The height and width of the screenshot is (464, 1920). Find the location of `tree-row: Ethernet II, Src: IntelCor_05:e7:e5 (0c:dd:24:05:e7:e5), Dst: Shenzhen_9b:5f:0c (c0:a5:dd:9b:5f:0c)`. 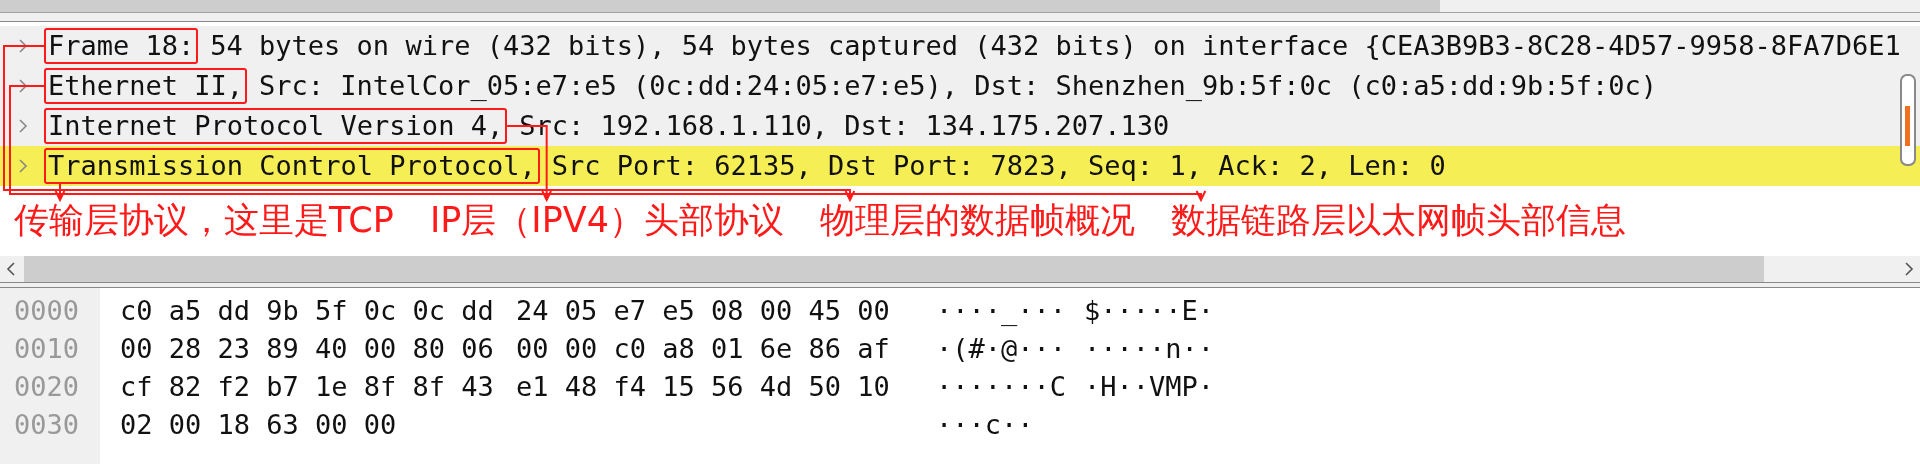

tree-row: Ethernet II, Src: IntelCor_05:e7:e5 (0c:dd:24:05:e7:e5), Dst: Shenzhen_9b:5f:0c (c0:a5:dd:9b:5f:0c) is located at coordinates (960, 86).